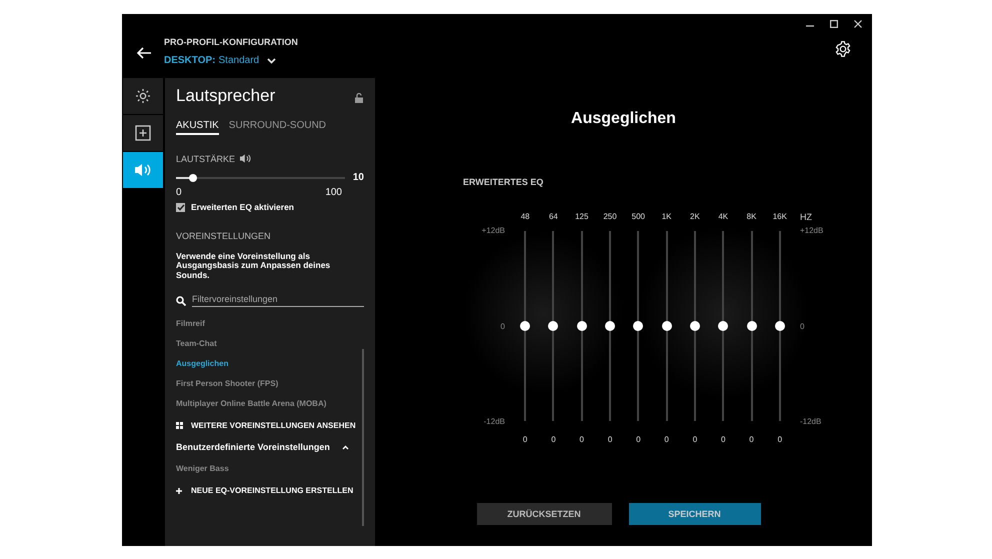 The image size is (992, 559). I want to click on plus-square-icon, so click(143, 133).